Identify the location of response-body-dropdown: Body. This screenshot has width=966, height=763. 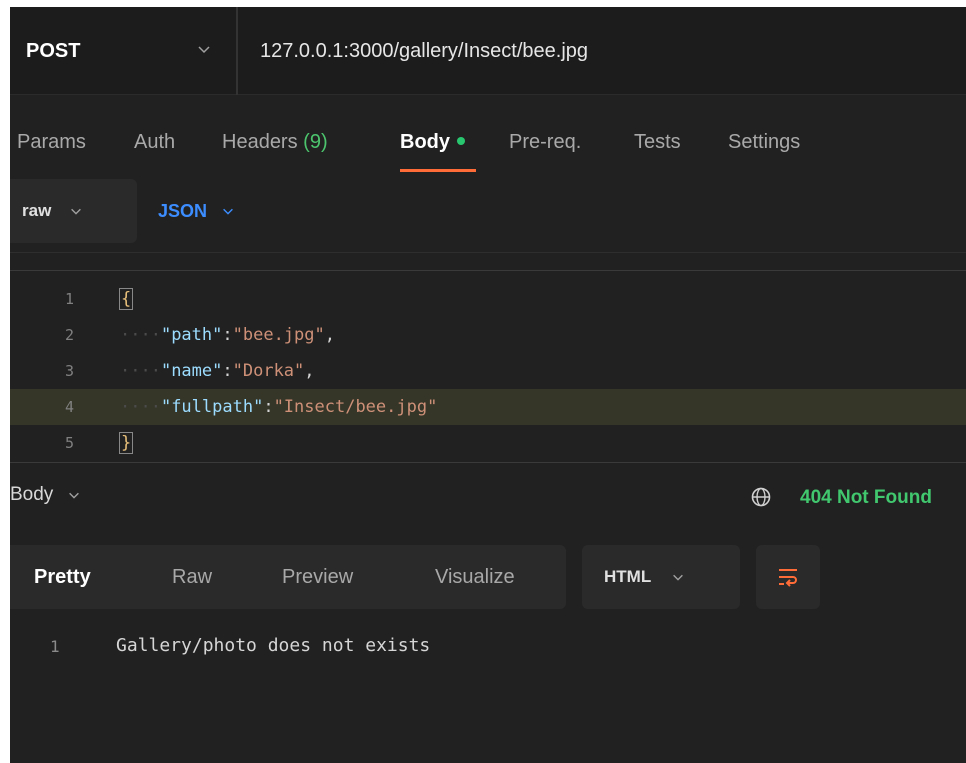
(45, 495).